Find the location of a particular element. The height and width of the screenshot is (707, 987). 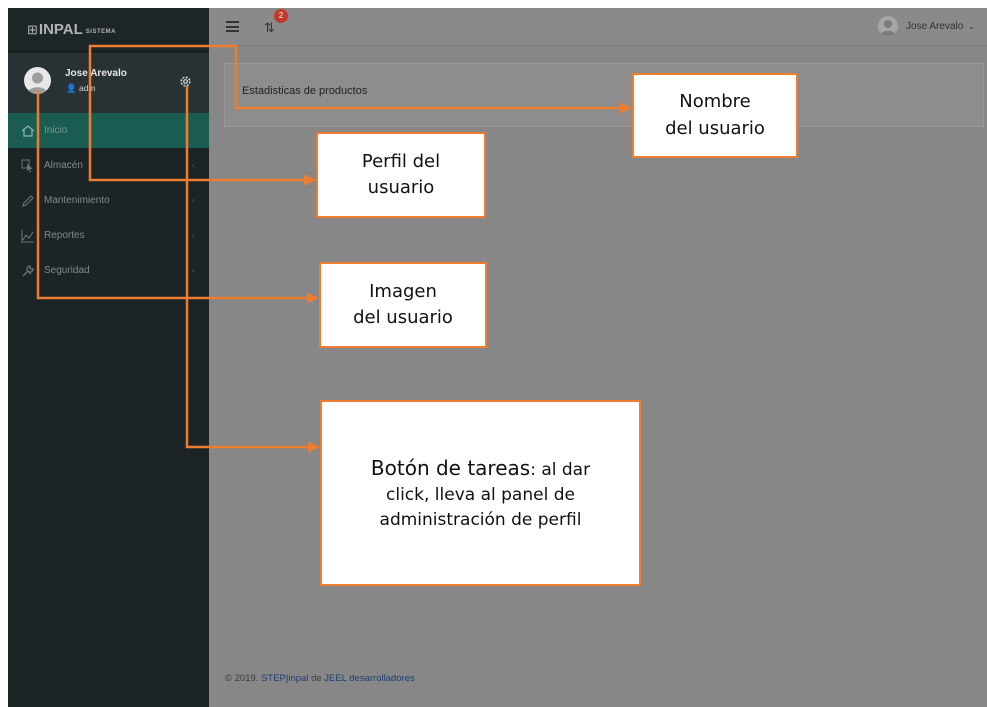

callout-imagen-usuario: Imagen del usuario is located at coordinates (403, 305).